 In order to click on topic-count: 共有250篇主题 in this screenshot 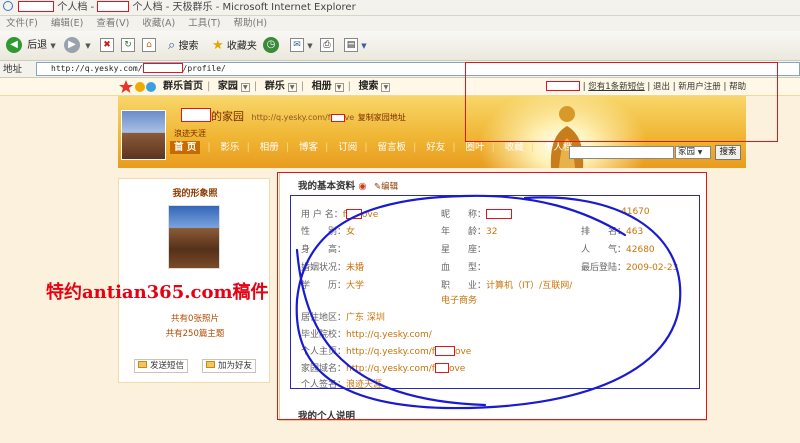, I will do `click(195, 333)`.